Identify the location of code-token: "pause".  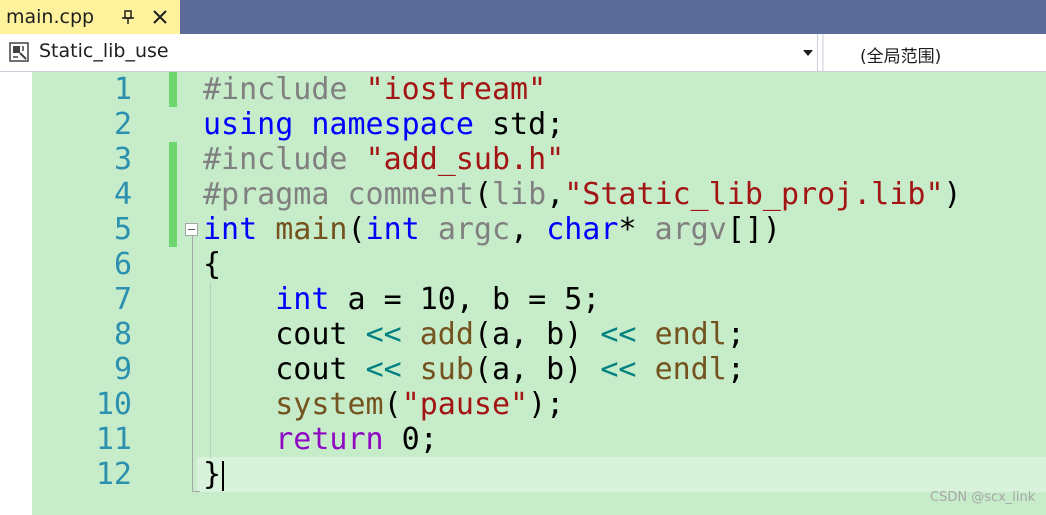
(465, 404).